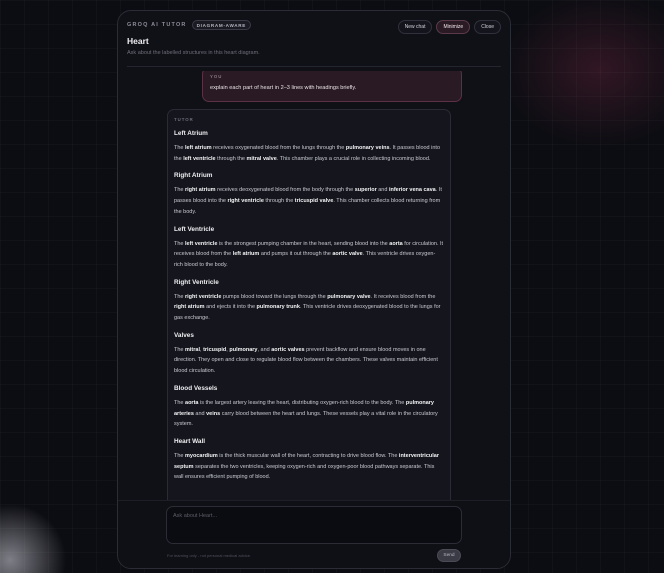 The width and height of the screenshot is (664, 573). I want to click on section-heading: Blood Vessels, so click(196, 388).